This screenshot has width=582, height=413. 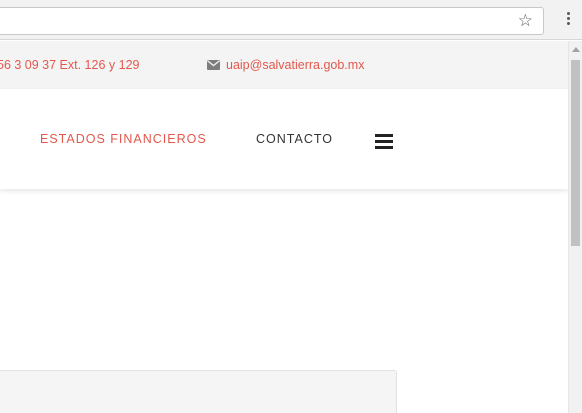 I want to click on content-card, so click(x=198, y=391).